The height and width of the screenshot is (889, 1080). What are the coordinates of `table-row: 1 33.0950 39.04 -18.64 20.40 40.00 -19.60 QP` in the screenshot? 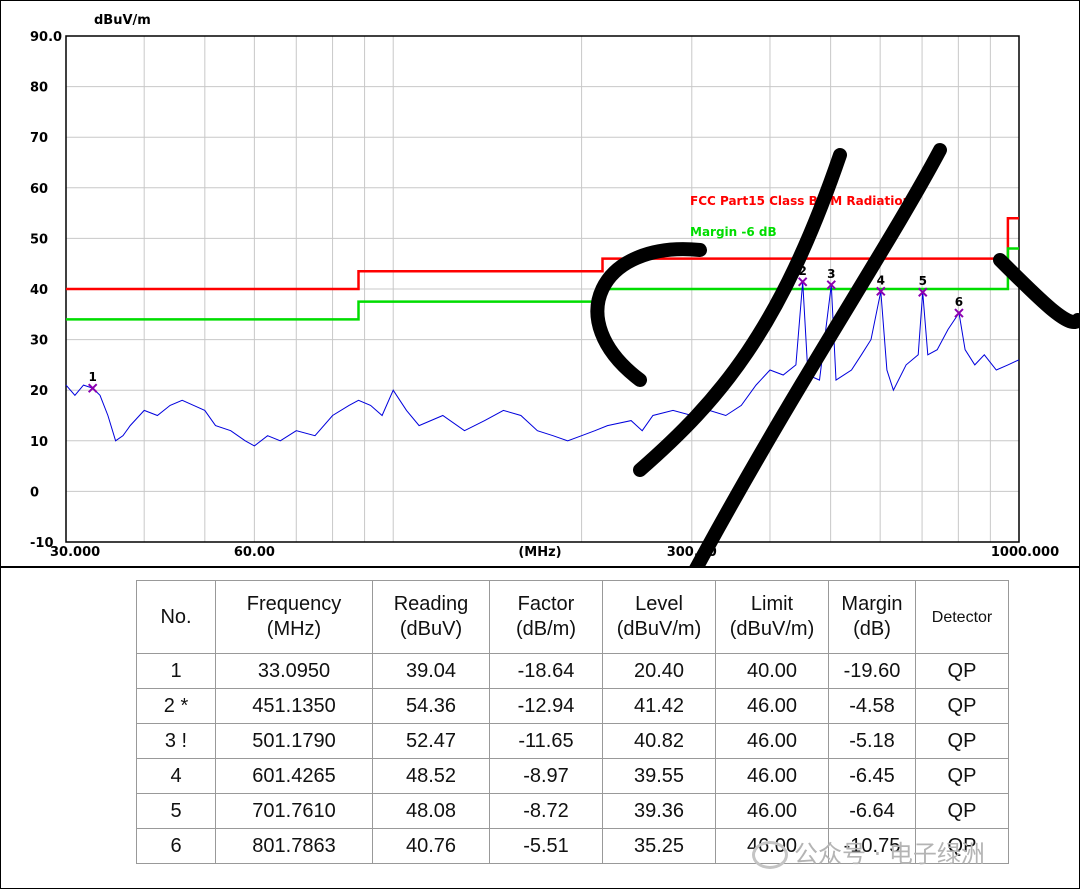 It's located at (572, 671).